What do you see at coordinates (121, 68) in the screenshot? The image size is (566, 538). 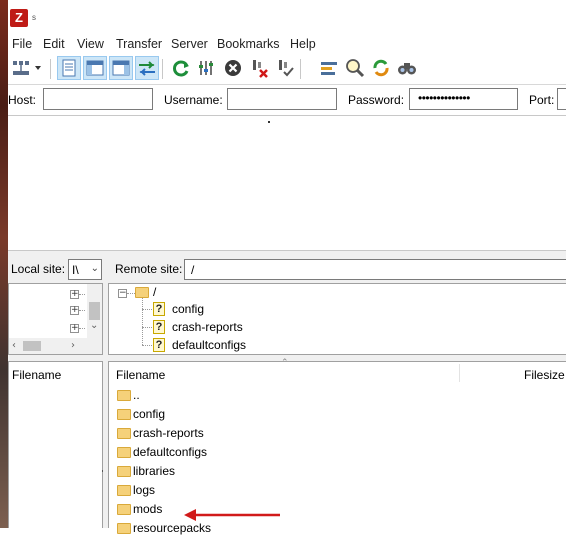 I see `toggle-remote-tree-icon` at bounding box center [121, 68].